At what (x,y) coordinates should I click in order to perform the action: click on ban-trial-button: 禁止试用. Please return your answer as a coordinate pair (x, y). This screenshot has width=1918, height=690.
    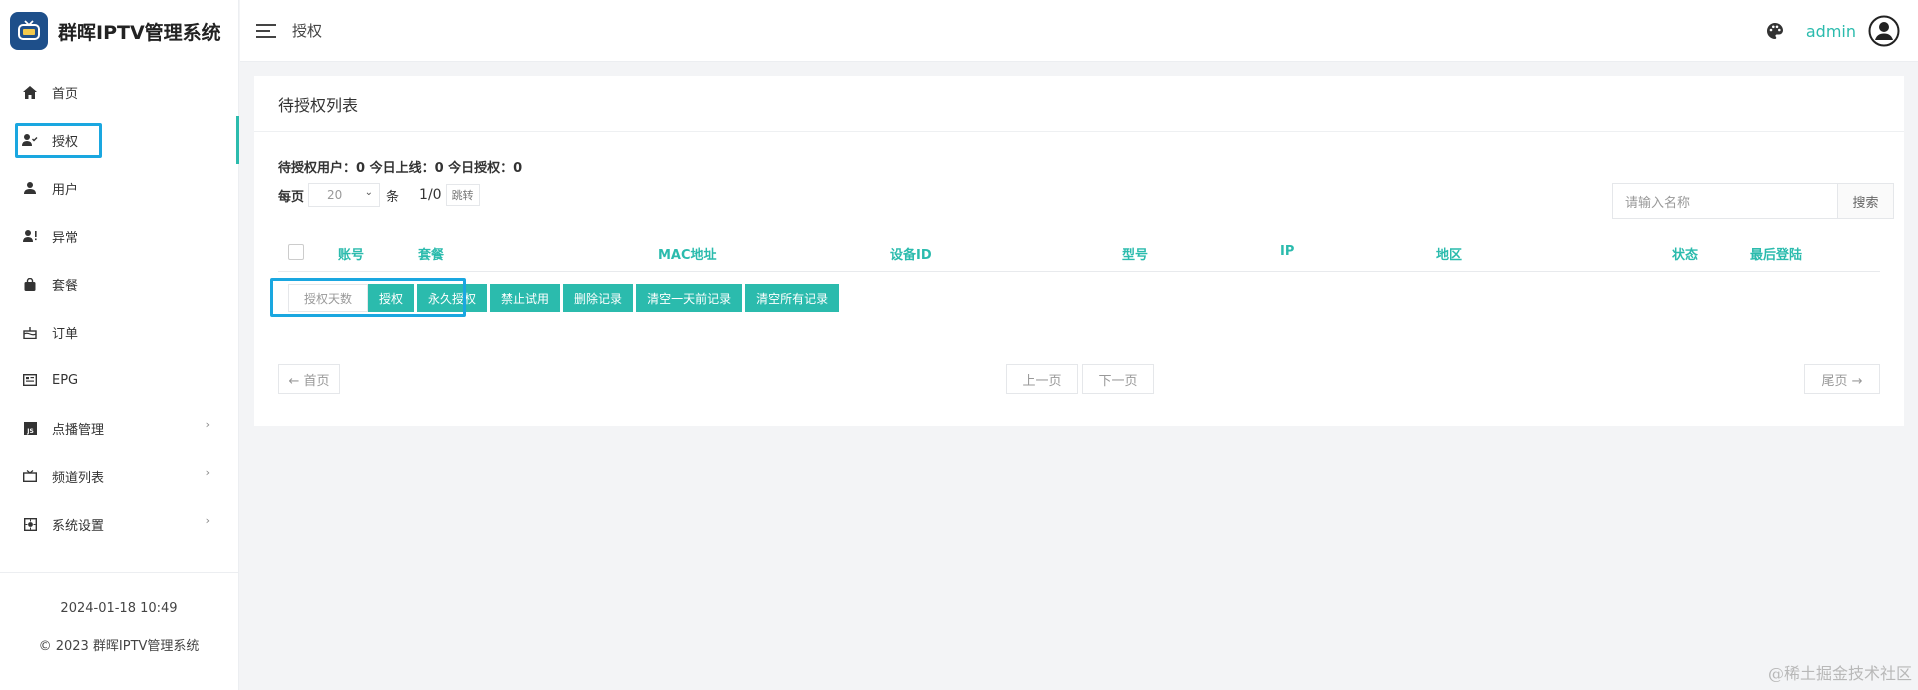
    Looking at the image, I should click on (525, 298).